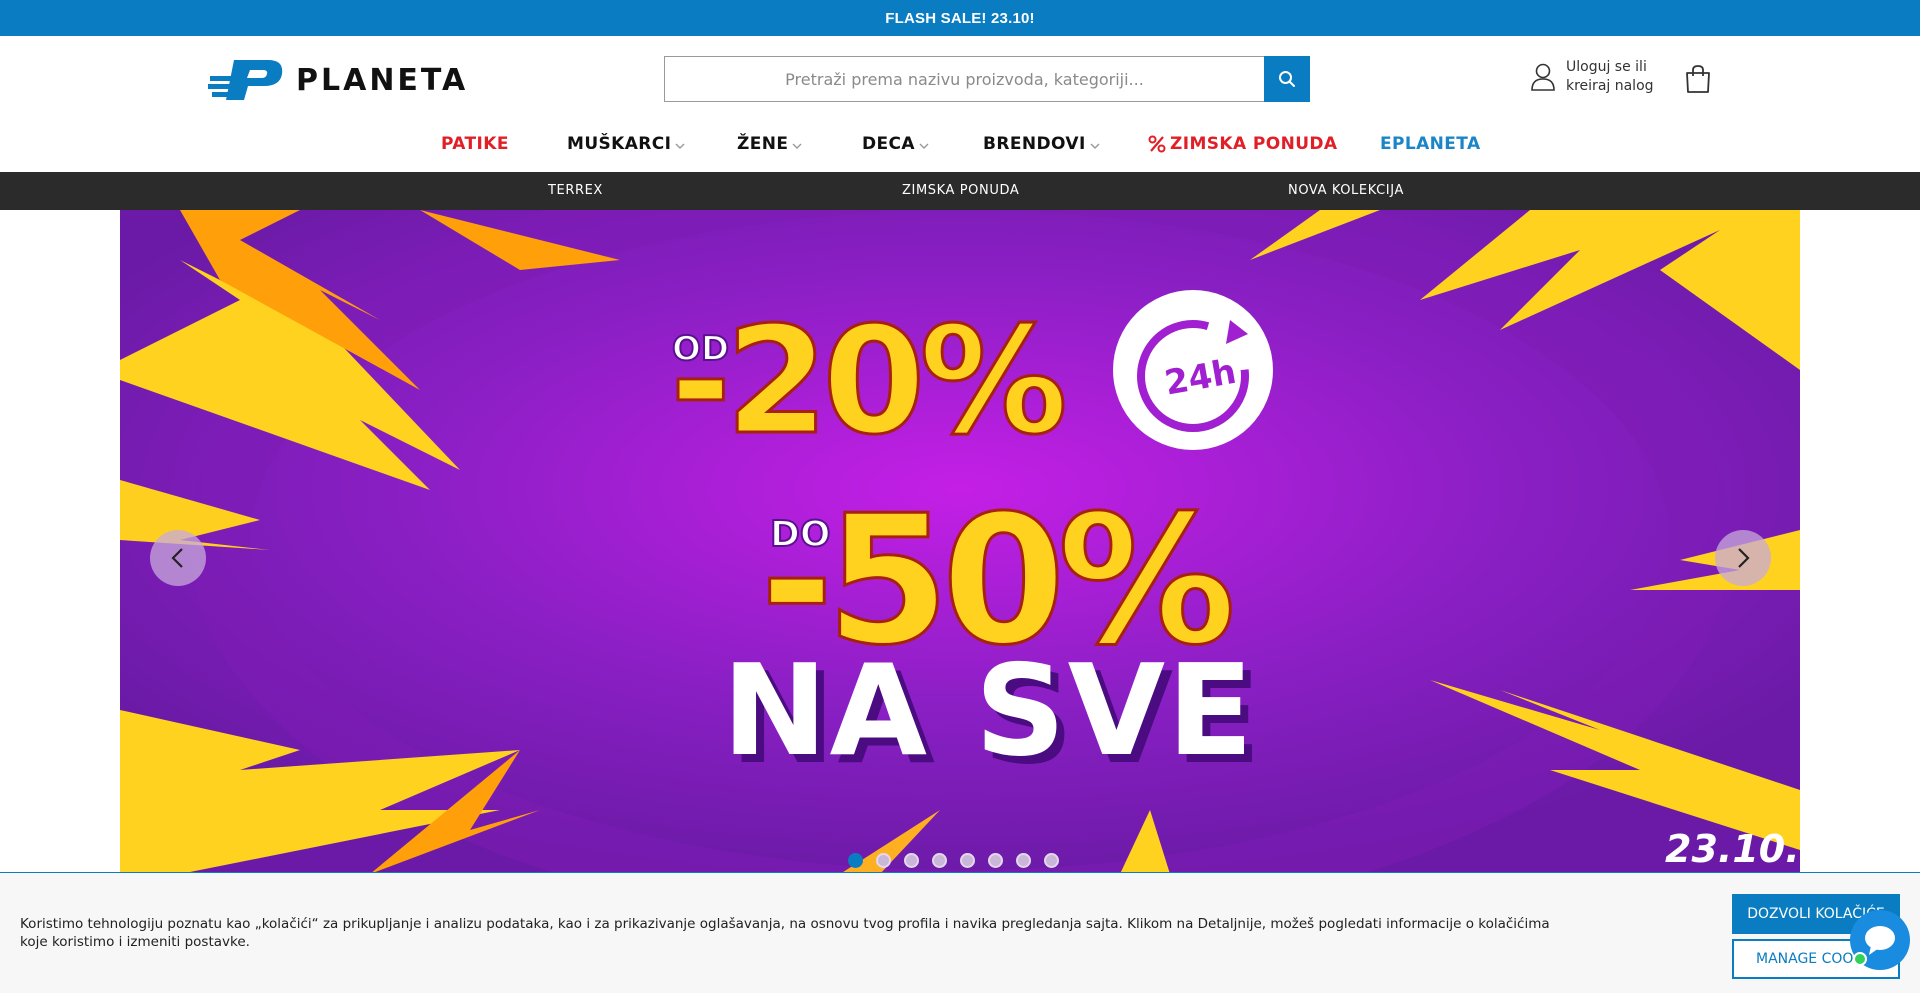  I want to click on user-icon, so click(1543, 77).